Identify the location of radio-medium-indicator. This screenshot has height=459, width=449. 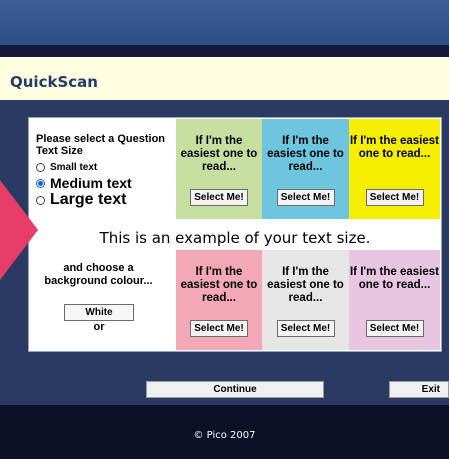
(40, 183).